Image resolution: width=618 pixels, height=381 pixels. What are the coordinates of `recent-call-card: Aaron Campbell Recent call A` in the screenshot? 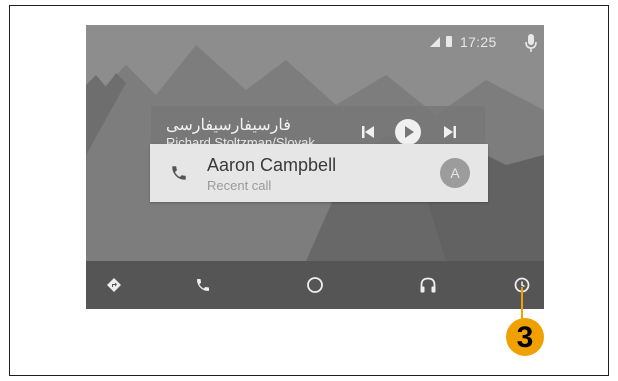 It's located at (319, 173).